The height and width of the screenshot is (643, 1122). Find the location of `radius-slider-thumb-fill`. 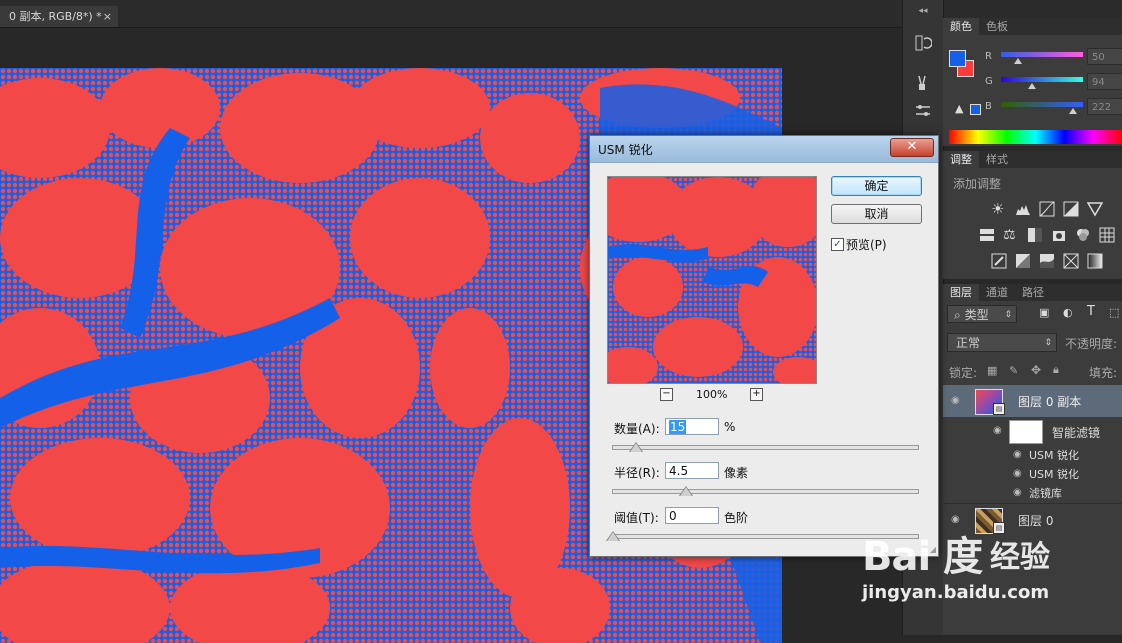

radius-slider-thumb-fill is located at coordinates (686, 491).